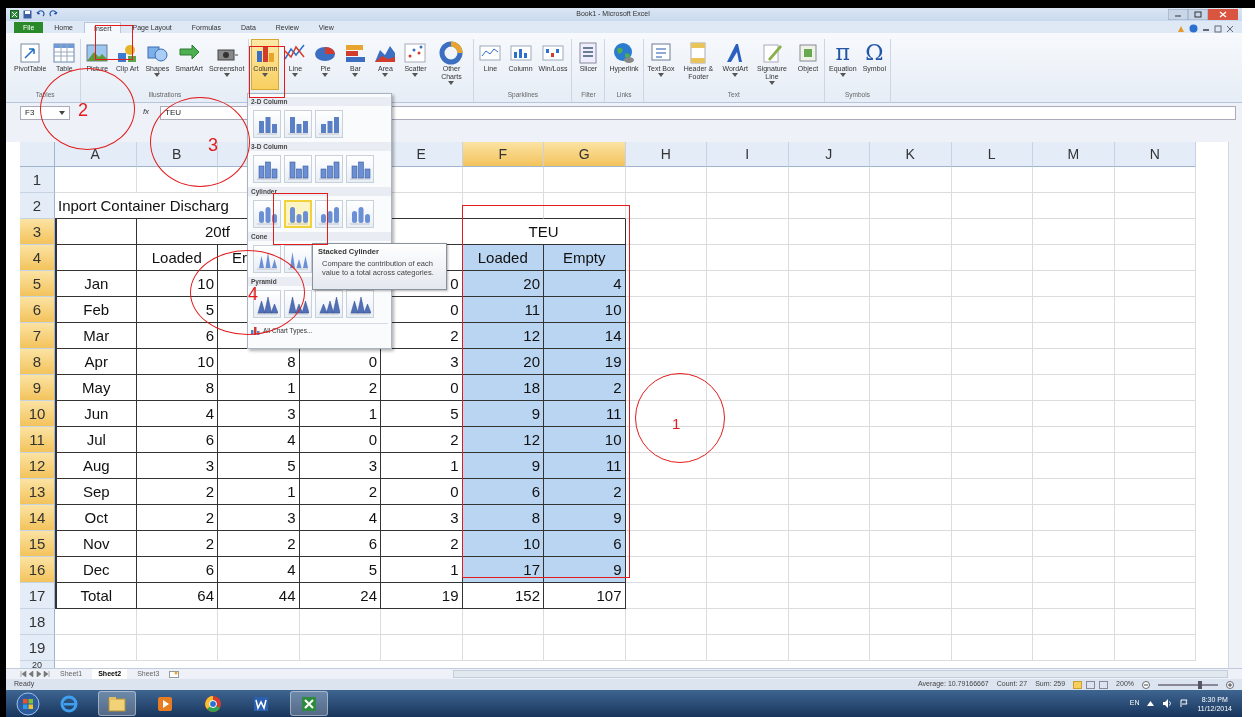  I want to click on column-header: A, so click(96, 154).